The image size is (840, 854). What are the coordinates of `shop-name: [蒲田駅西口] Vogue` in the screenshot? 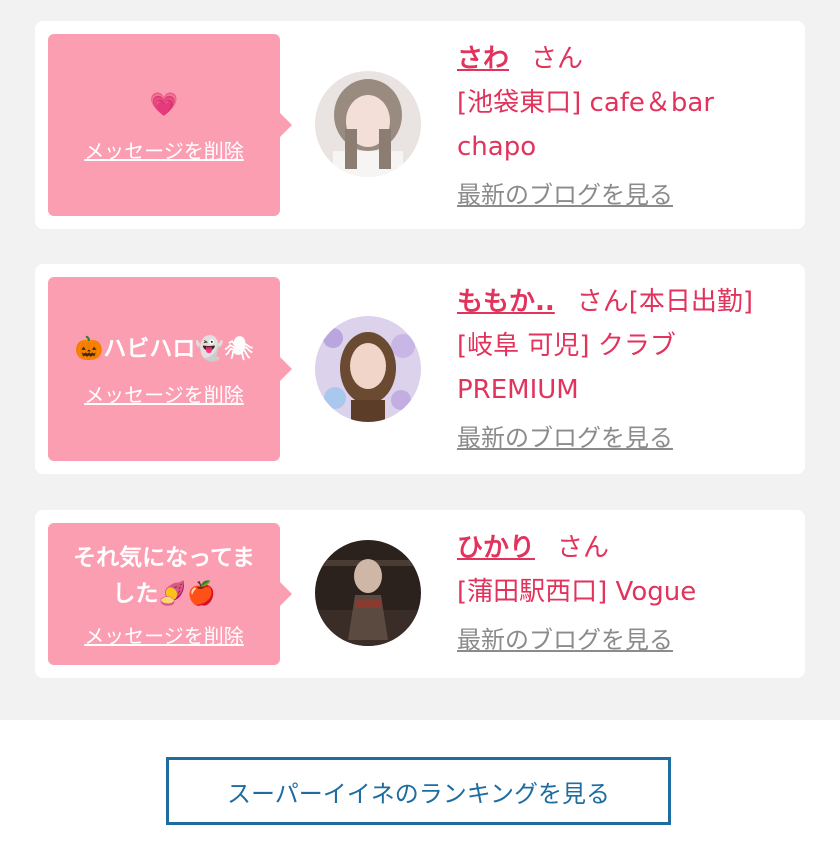 It's located at (577, 592).